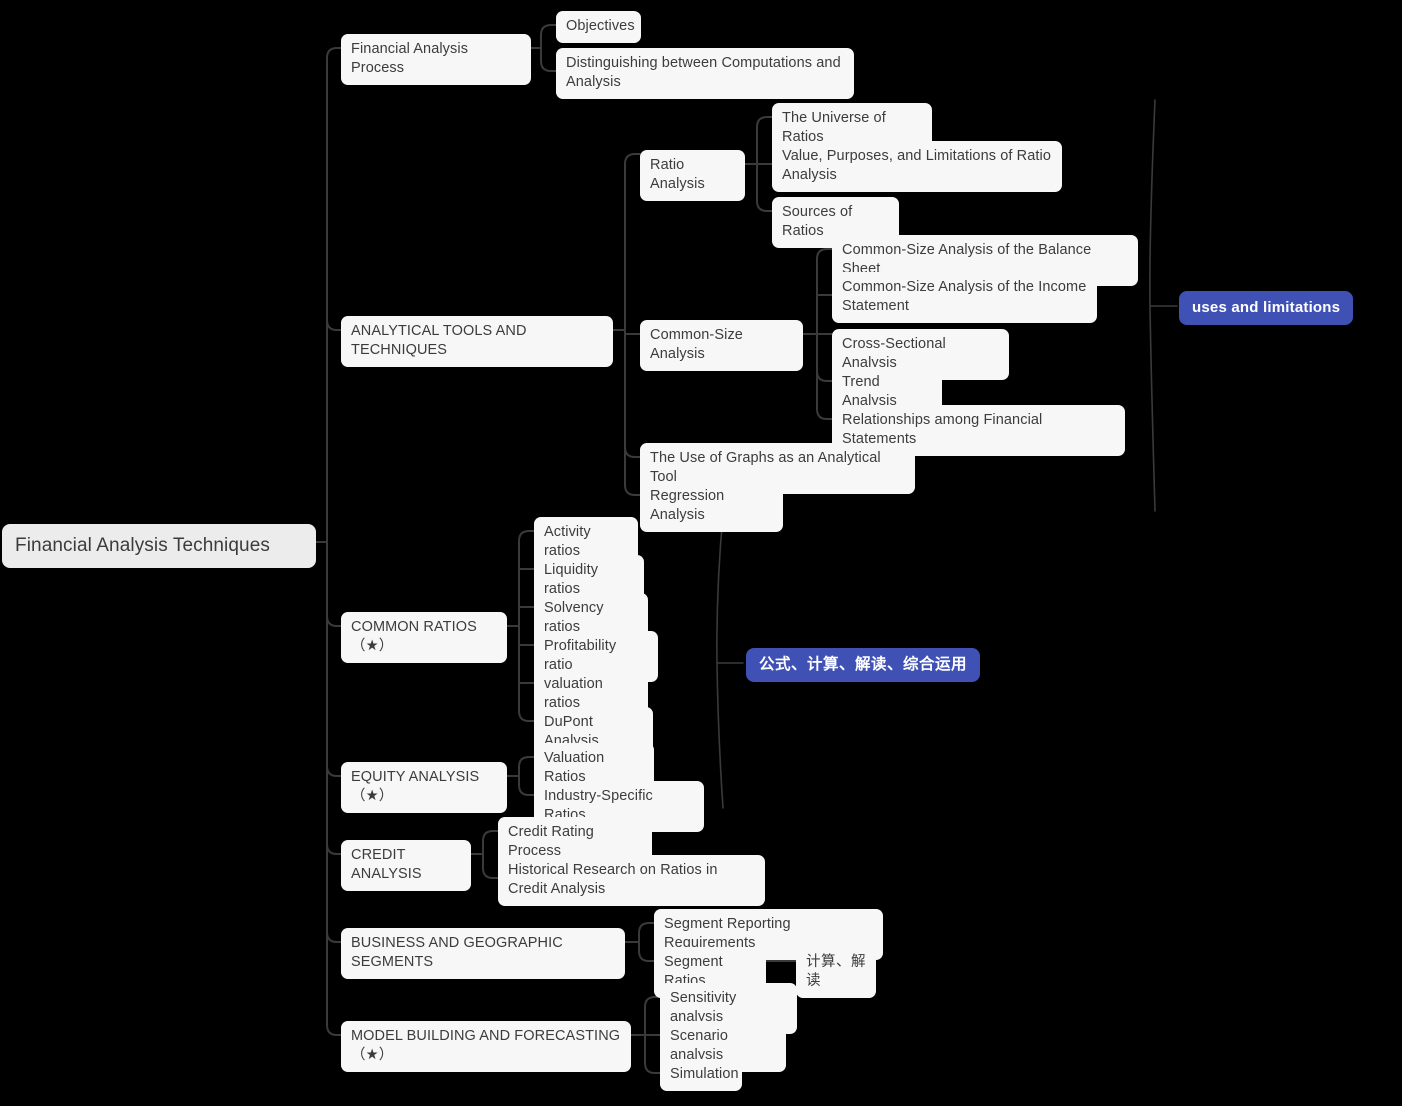 The width and height of the screenshot is (1402, 1106). Describe the element at coordinates (692, 175) in the screenshot. I see `node-ratio-analysis: Ratio Analysis` at that location.